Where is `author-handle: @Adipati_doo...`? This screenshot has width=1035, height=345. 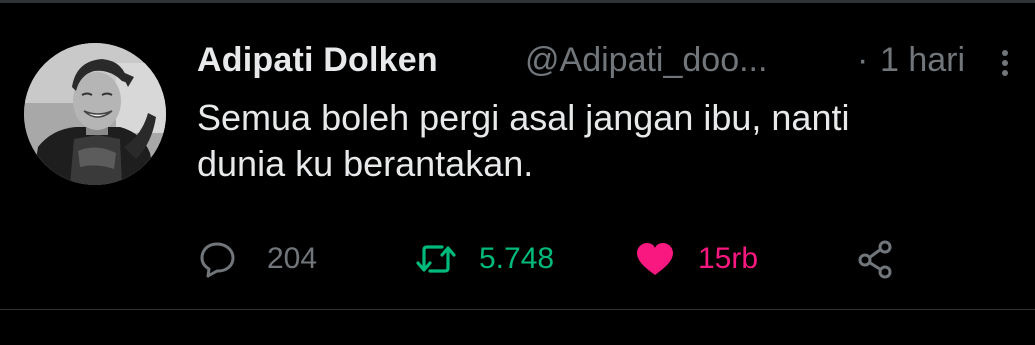
author-handle: @Adipati_doo... is located at coordinates (646, 60).